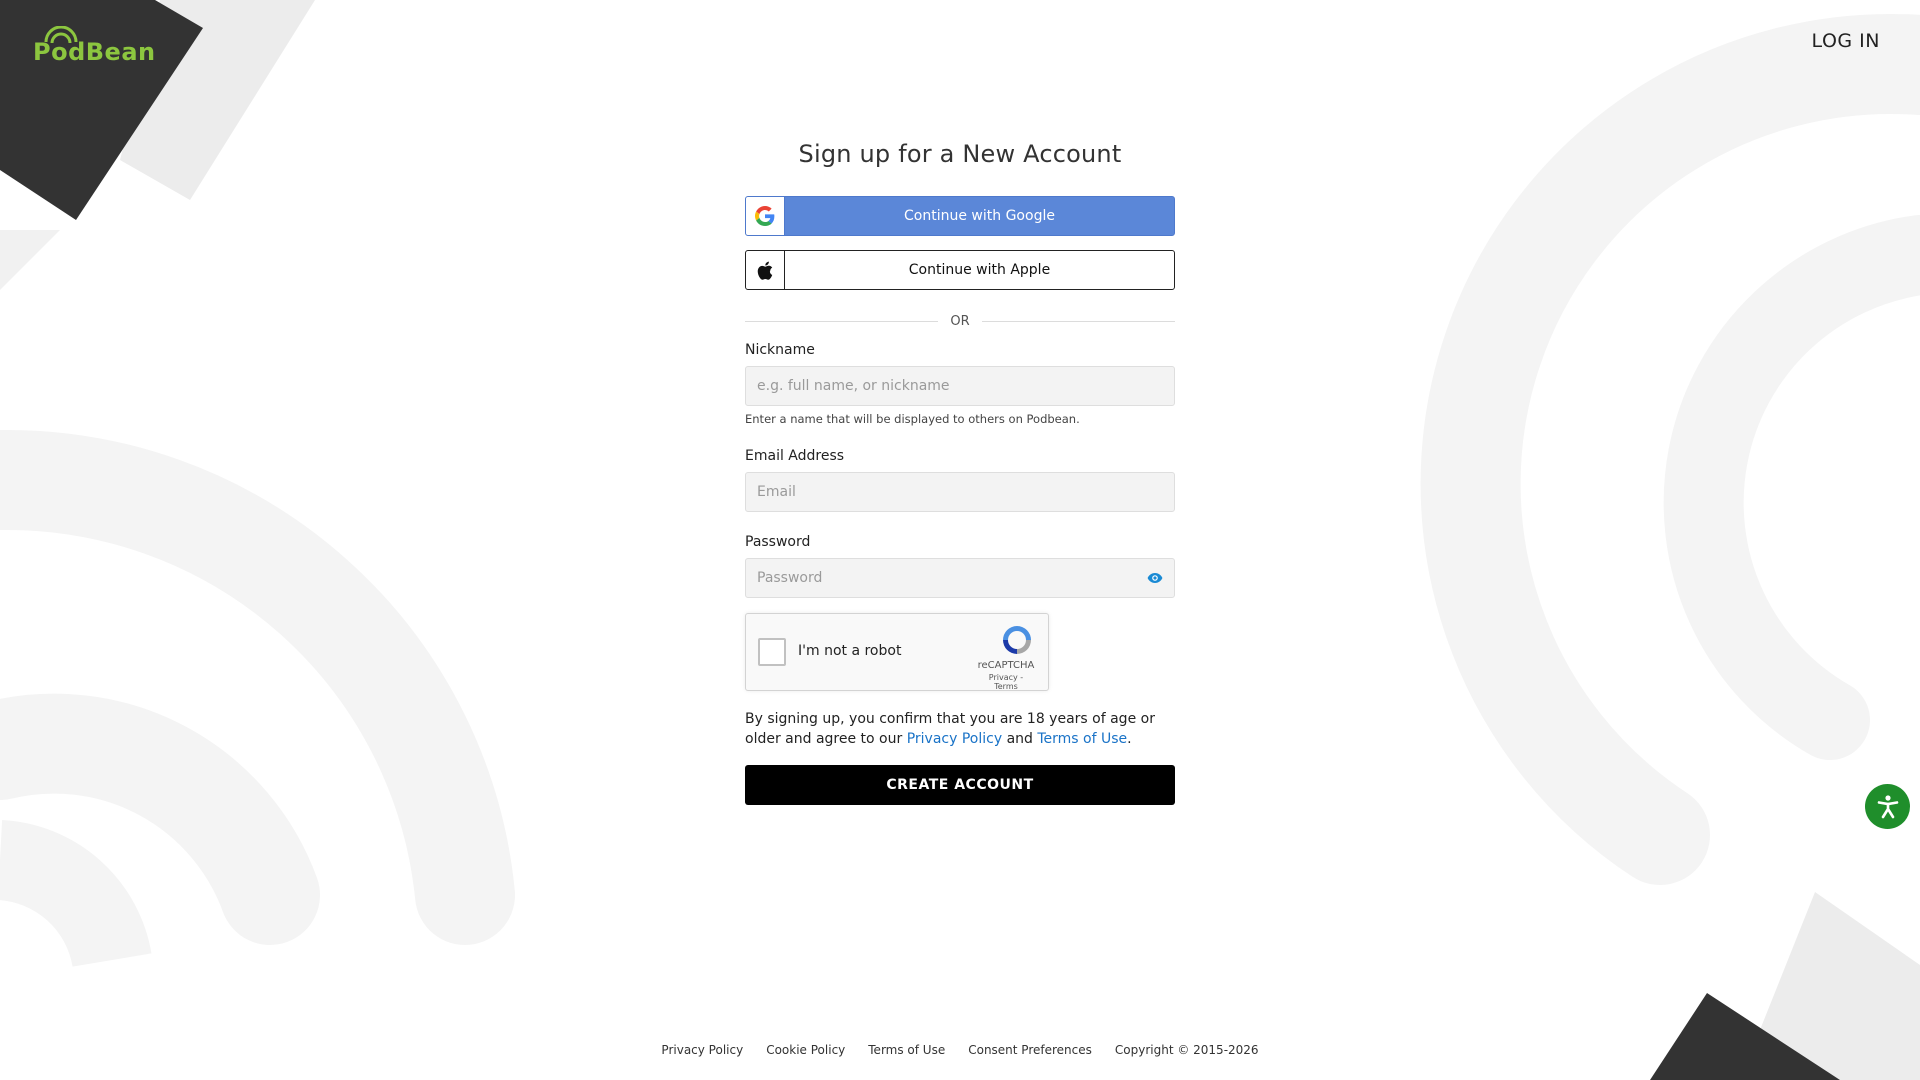 Image resolution: width=1920 pixels, height=1080 pixels. Describe the element at coordinates (94, 52) in the screenshot. I see `logo-text: PodBean` at that location.